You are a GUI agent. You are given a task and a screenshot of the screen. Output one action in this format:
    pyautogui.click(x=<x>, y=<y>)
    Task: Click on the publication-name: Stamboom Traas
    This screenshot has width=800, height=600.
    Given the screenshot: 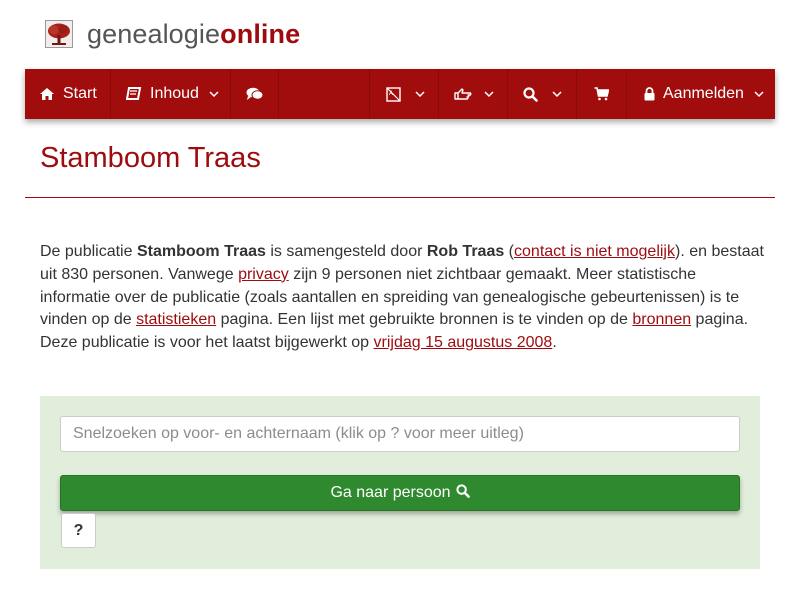 What is the action you would take?
    pyautogui.click(x=201, y=251)
    